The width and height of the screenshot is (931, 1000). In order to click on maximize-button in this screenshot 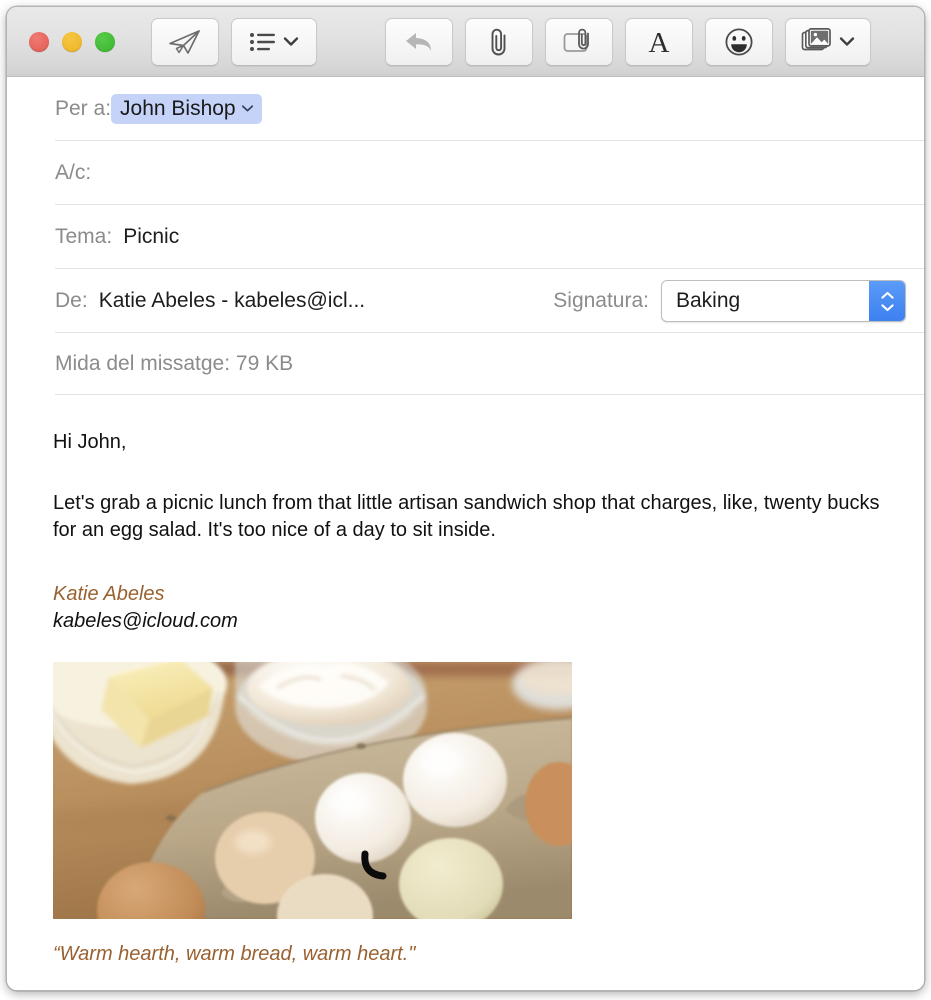, I will do `click(105, 41)`.